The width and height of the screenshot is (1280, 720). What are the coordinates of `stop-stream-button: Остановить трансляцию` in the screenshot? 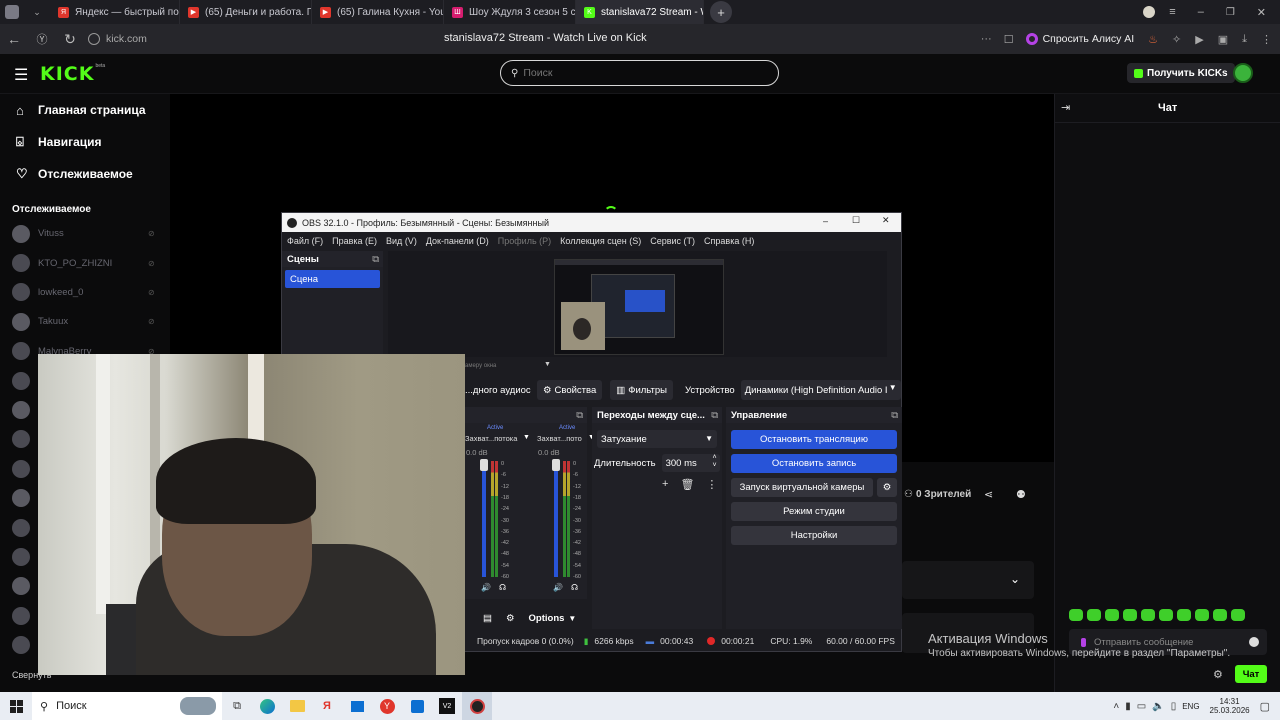 It's located at (814, 439).